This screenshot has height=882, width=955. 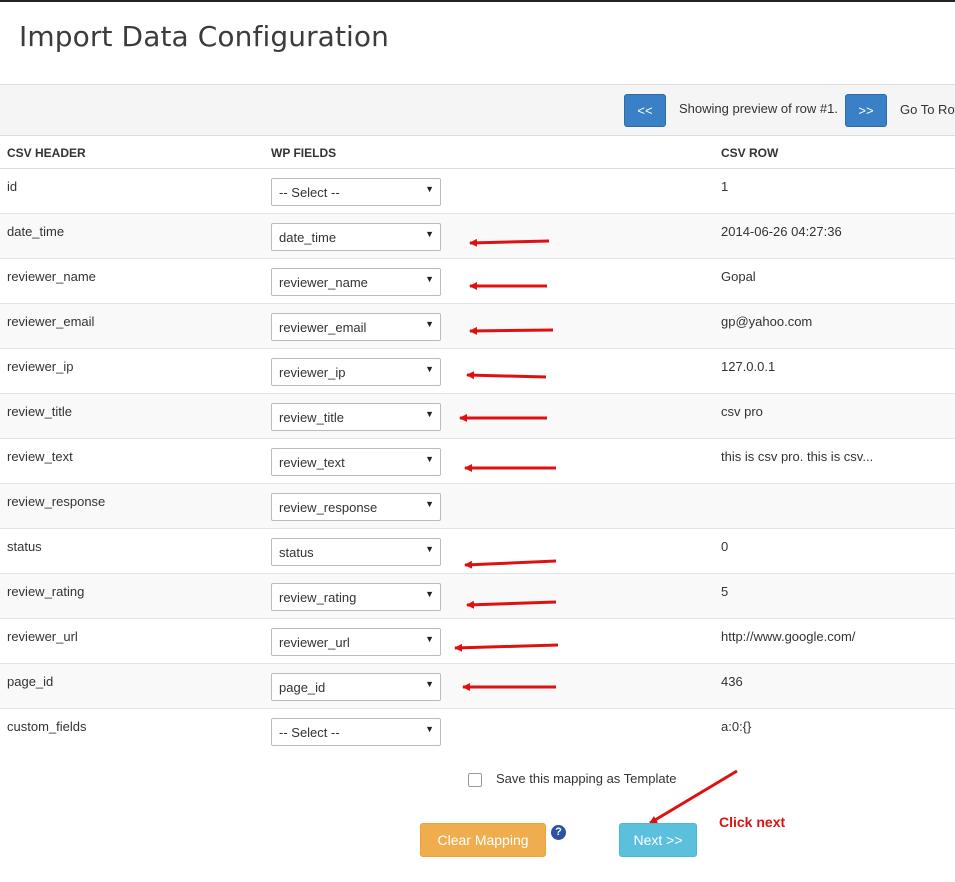 I want to click on csv-row-value-cell: a:0:{}, so click(x=736, y=726).